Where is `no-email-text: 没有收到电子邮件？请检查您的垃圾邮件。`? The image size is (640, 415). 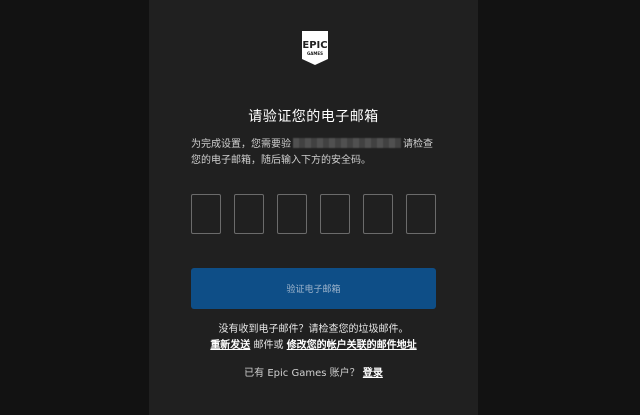 no-email-text: 没有收到电子邮件？请检查您的垃圾邮件。 is located at coordinates (313, 329).